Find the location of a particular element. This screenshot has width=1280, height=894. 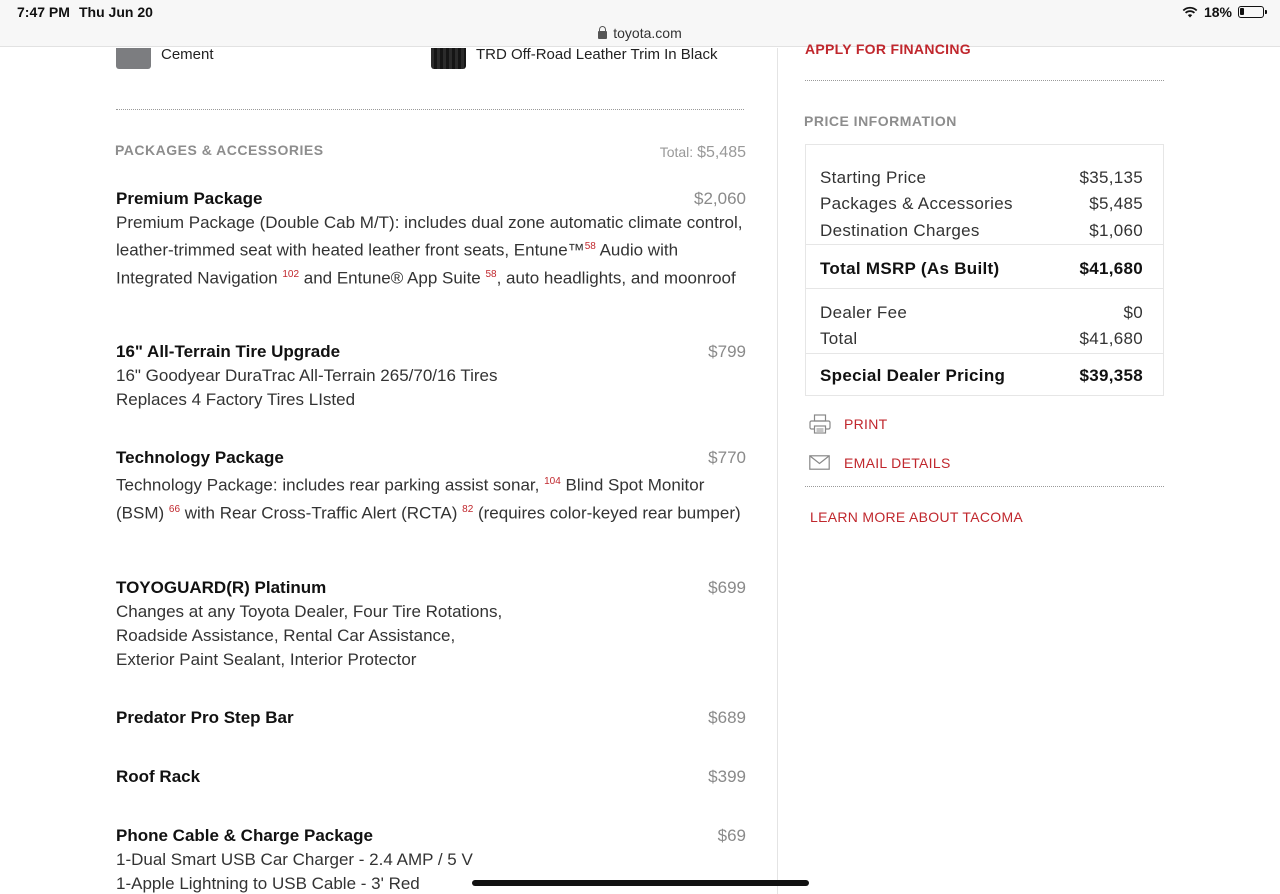

price-row-label: Destination Charges is located at coordinates (900, 230).